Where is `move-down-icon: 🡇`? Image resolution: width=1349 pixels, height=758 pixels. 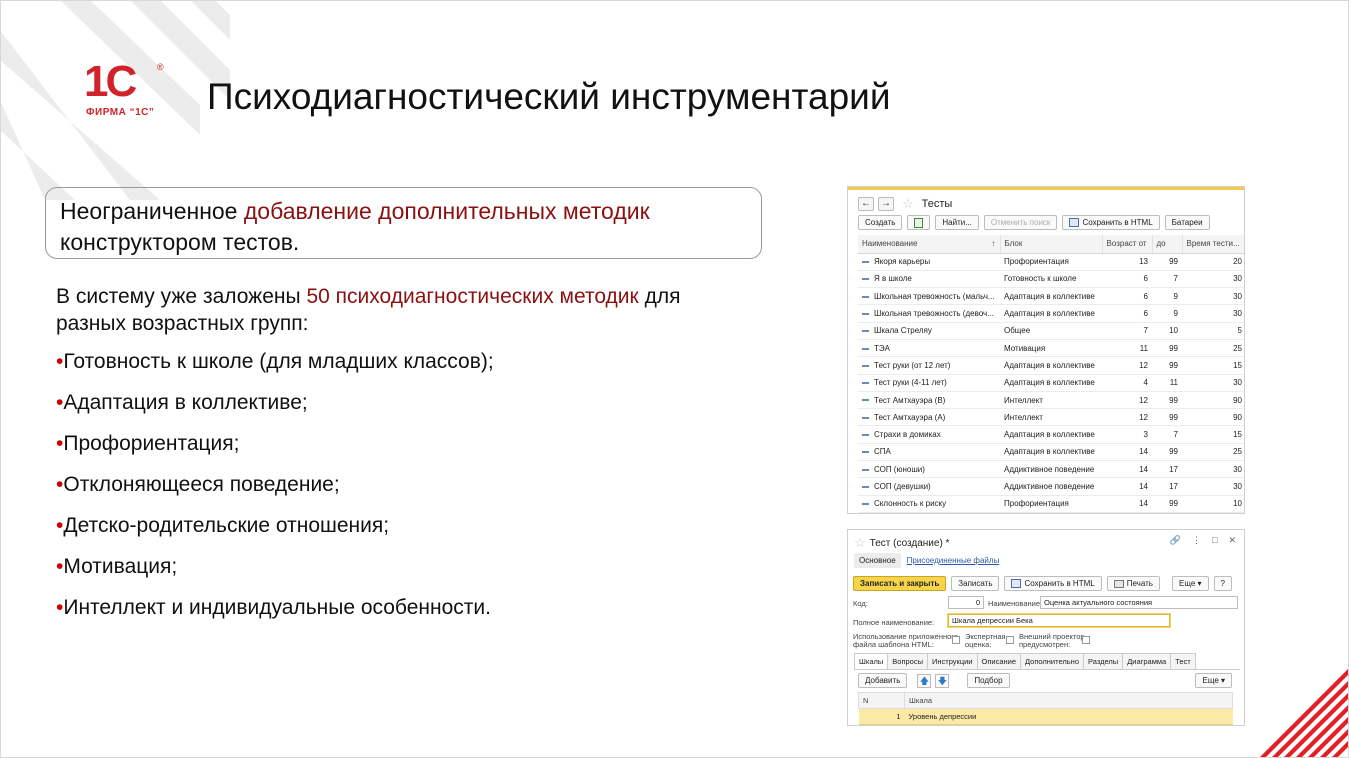
move-down-icon: 🡇 is located at coordinates (942, 680).